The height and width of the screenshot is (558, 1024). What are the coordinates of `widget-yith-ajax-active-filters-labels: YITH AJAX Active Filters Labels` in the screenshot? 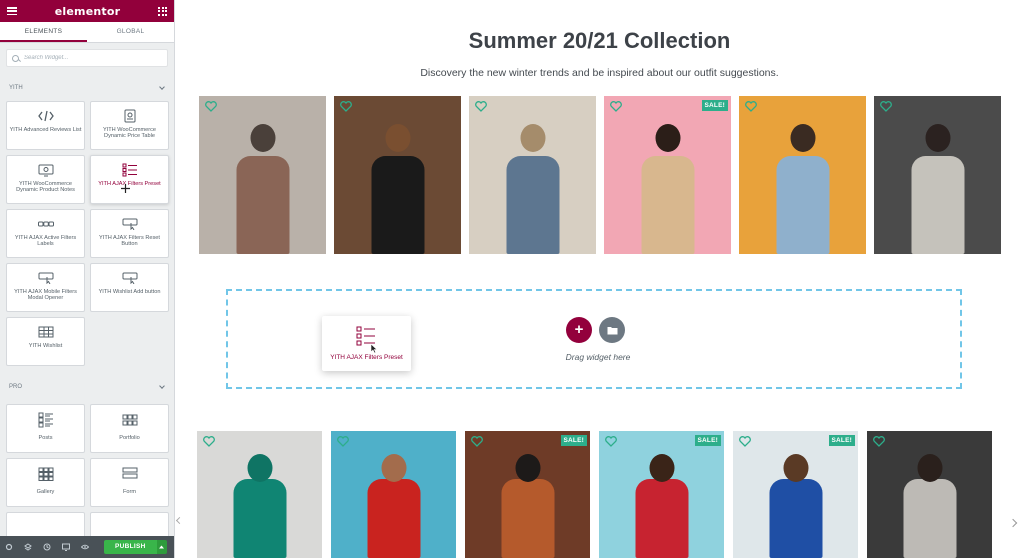 It's located at (45, 233).